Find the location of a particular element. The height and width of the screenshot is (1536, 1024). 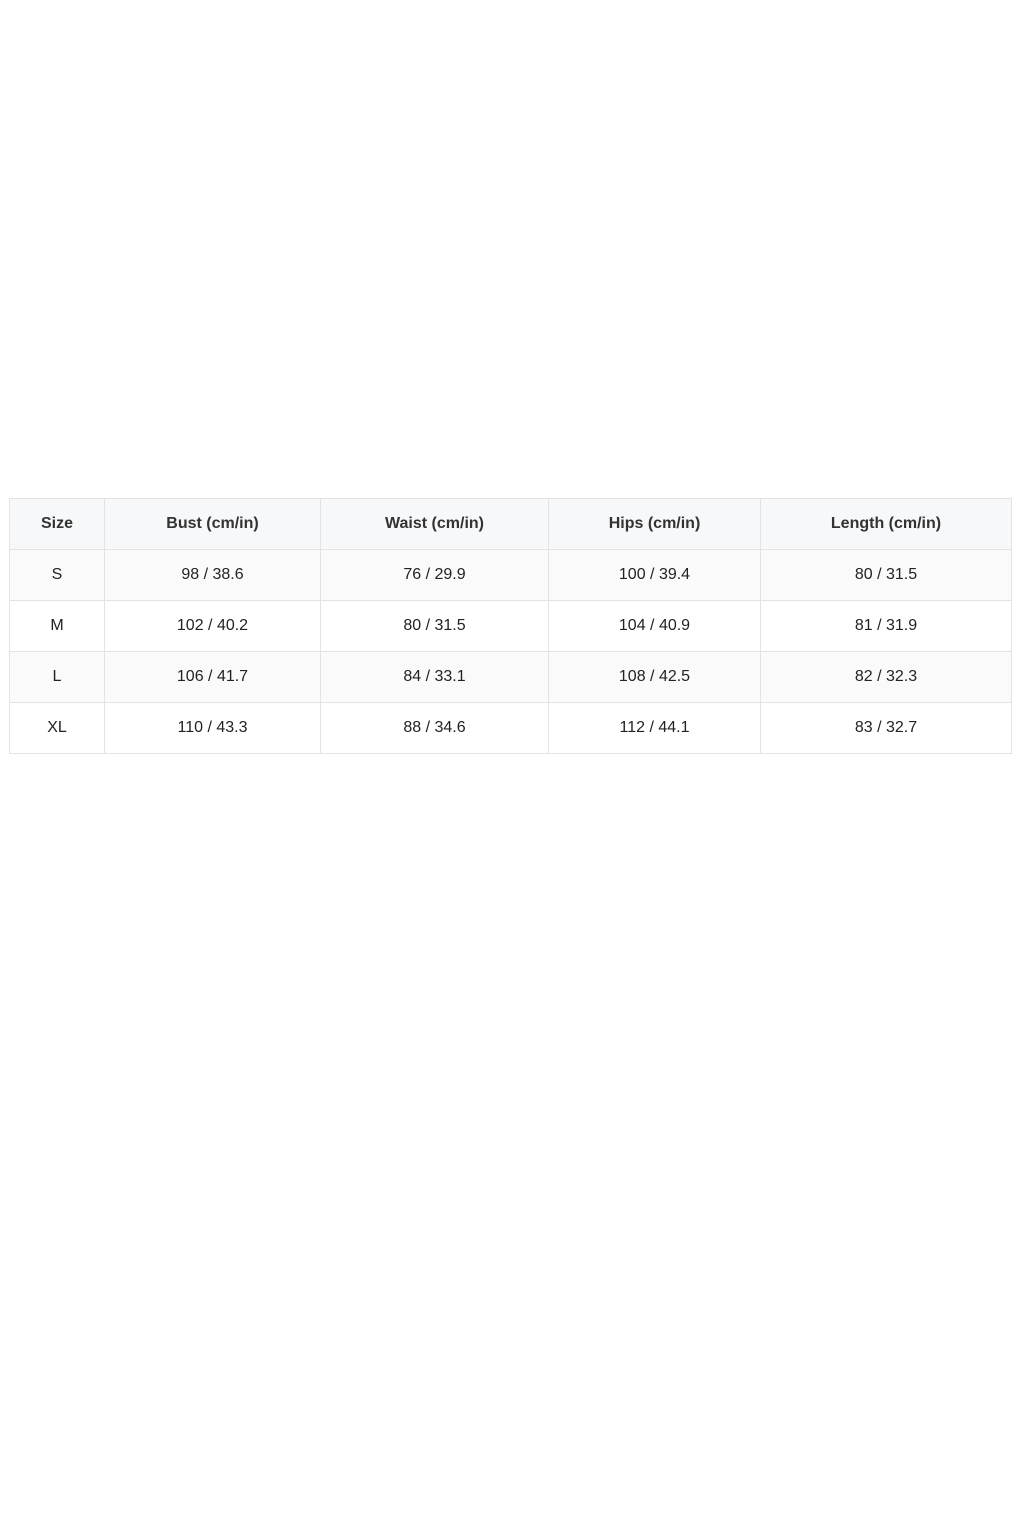

cell-length: 82 / 32.3 is located at coordinates (886, 677).